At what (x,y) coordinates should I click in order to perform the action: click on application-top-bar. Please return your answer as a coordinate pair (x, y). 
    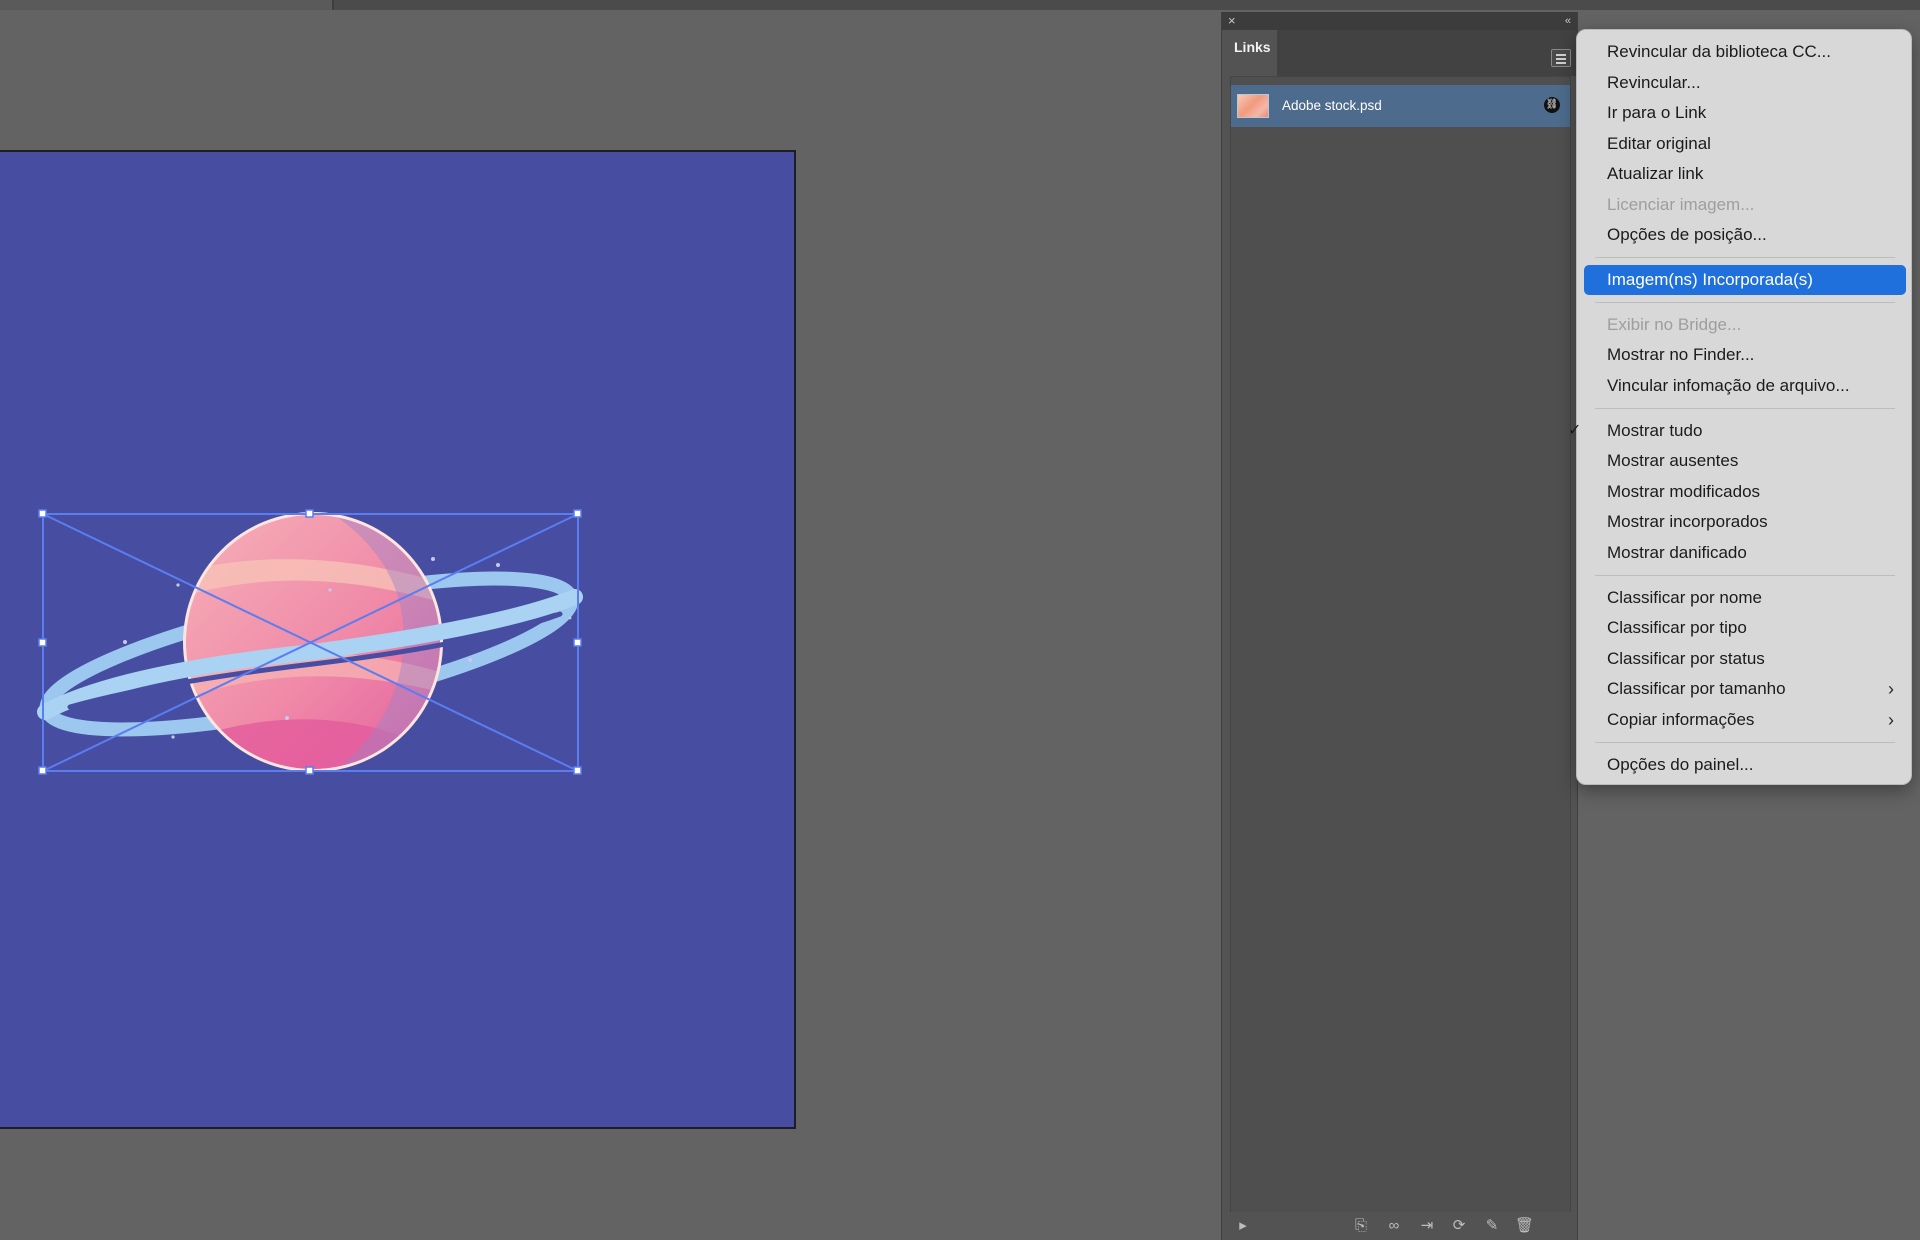
    Looking at the image, I should click on (960, 5).